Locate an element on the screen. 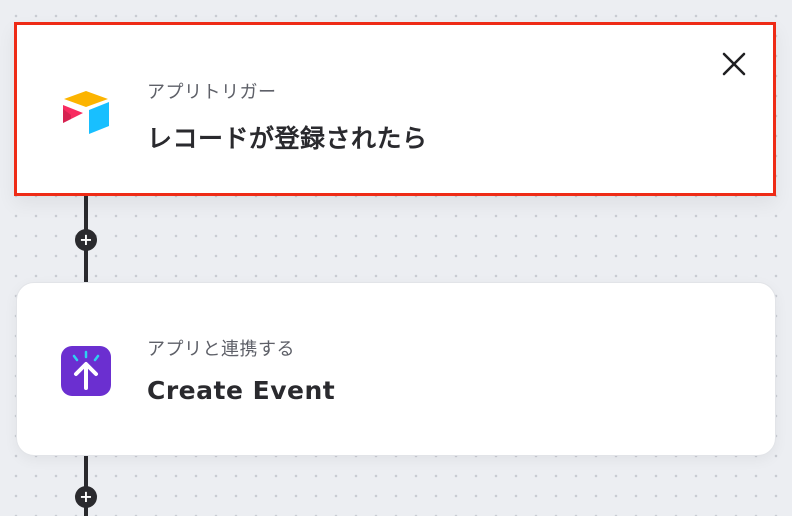 This screenshot has height=516, width=792. step-title: レコードが登録されたら is located at coordinates (287, 138).